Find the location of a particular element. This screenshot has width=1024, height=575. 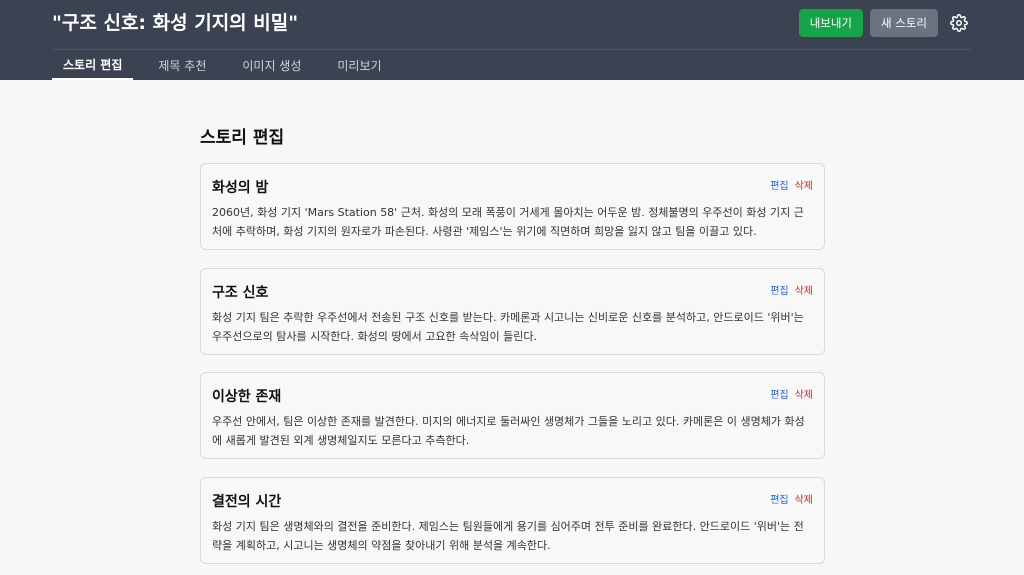

scene-title: 구조 신호 is located at coordinates (240, 293).